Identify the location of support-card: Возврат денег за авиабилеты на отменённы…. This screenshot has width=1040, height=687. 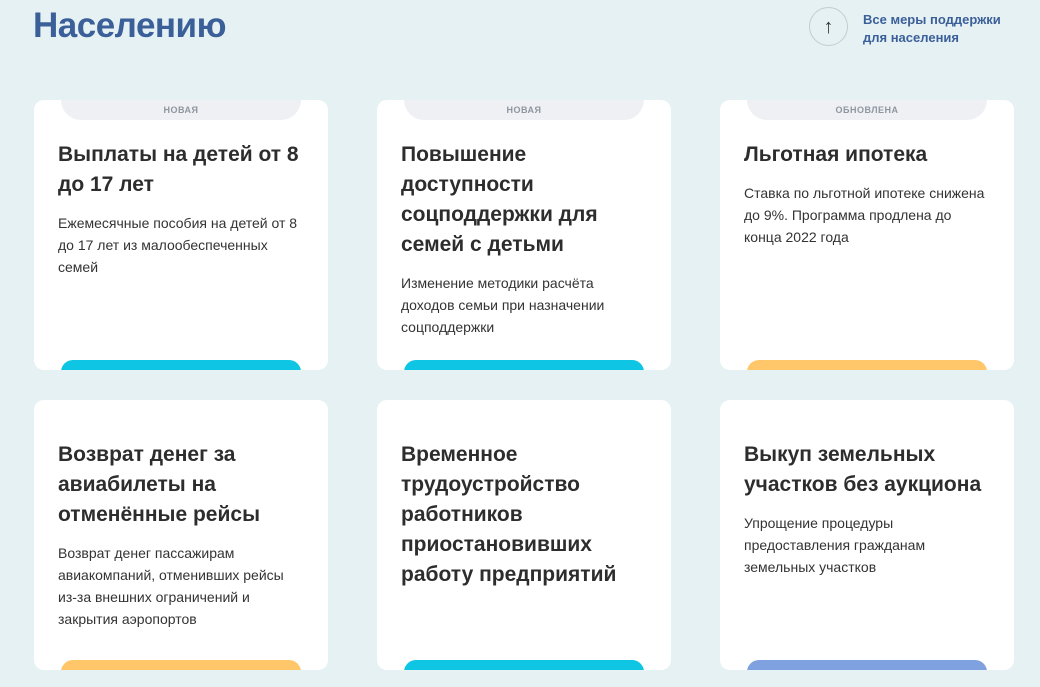
(181, 535).